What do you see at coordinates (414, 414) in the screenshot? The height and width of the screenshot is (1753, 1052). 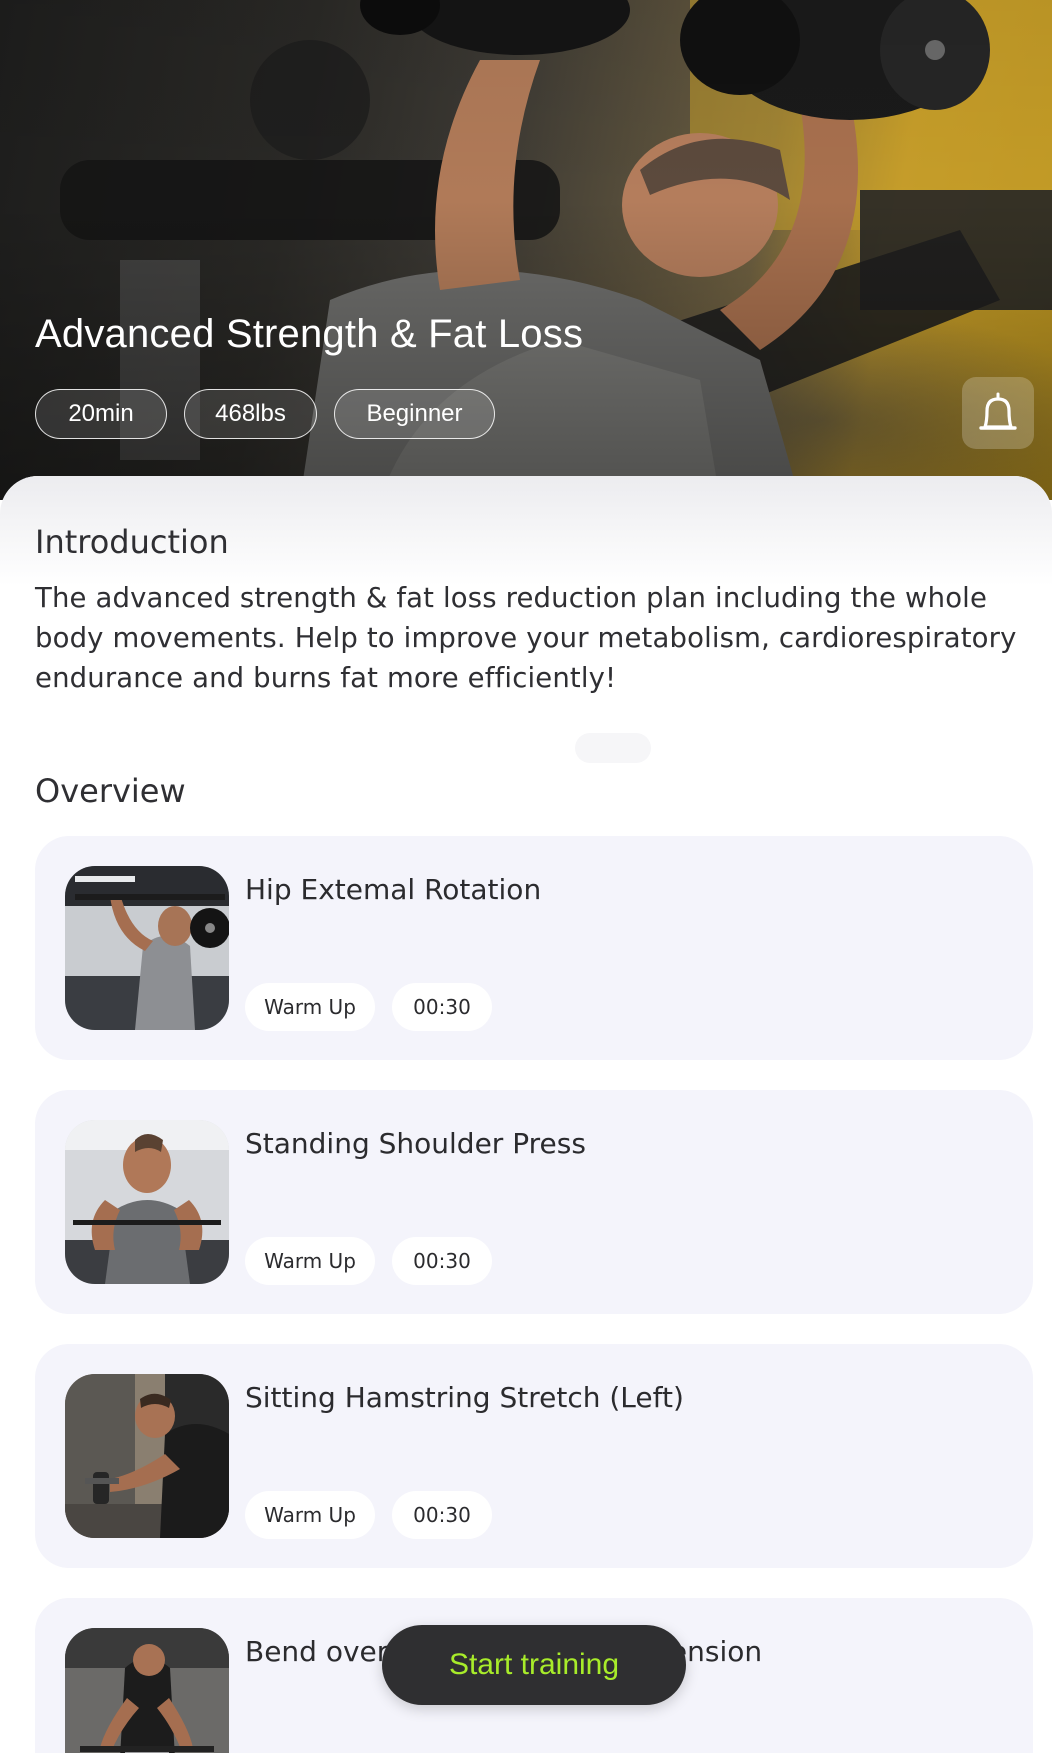 I see `level-chip: Beginner` at bounding box center [414, 414].